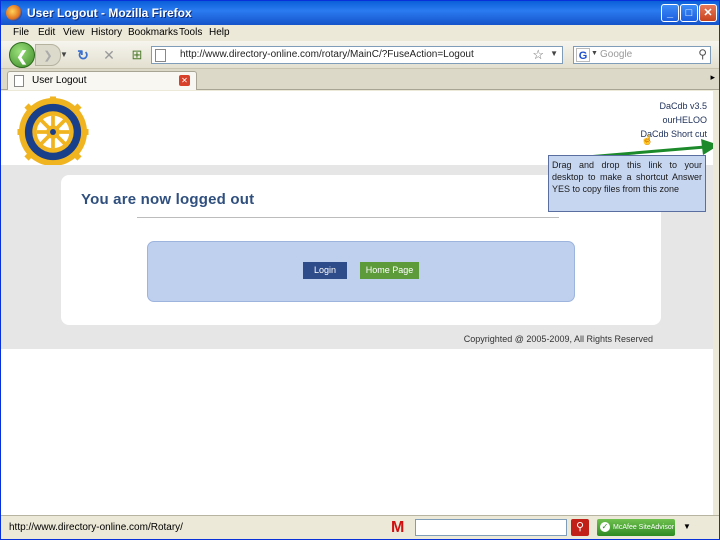 This screenshot has width=720, height=540. Describe the element at coordinates (137, 55) in the screenshot. I see `new-tab-icon: ⊞` at that location.